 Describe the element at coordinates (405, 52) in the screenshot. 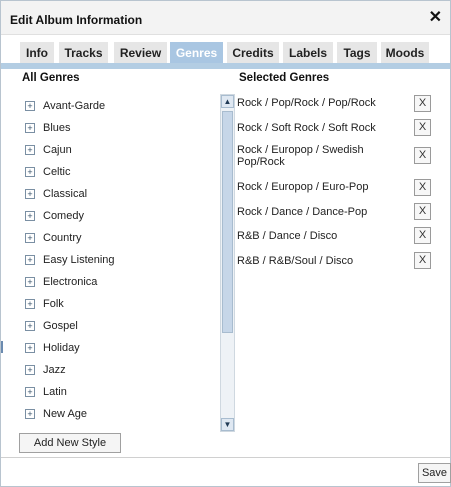

I see `tab-moods: Moods` at that location.